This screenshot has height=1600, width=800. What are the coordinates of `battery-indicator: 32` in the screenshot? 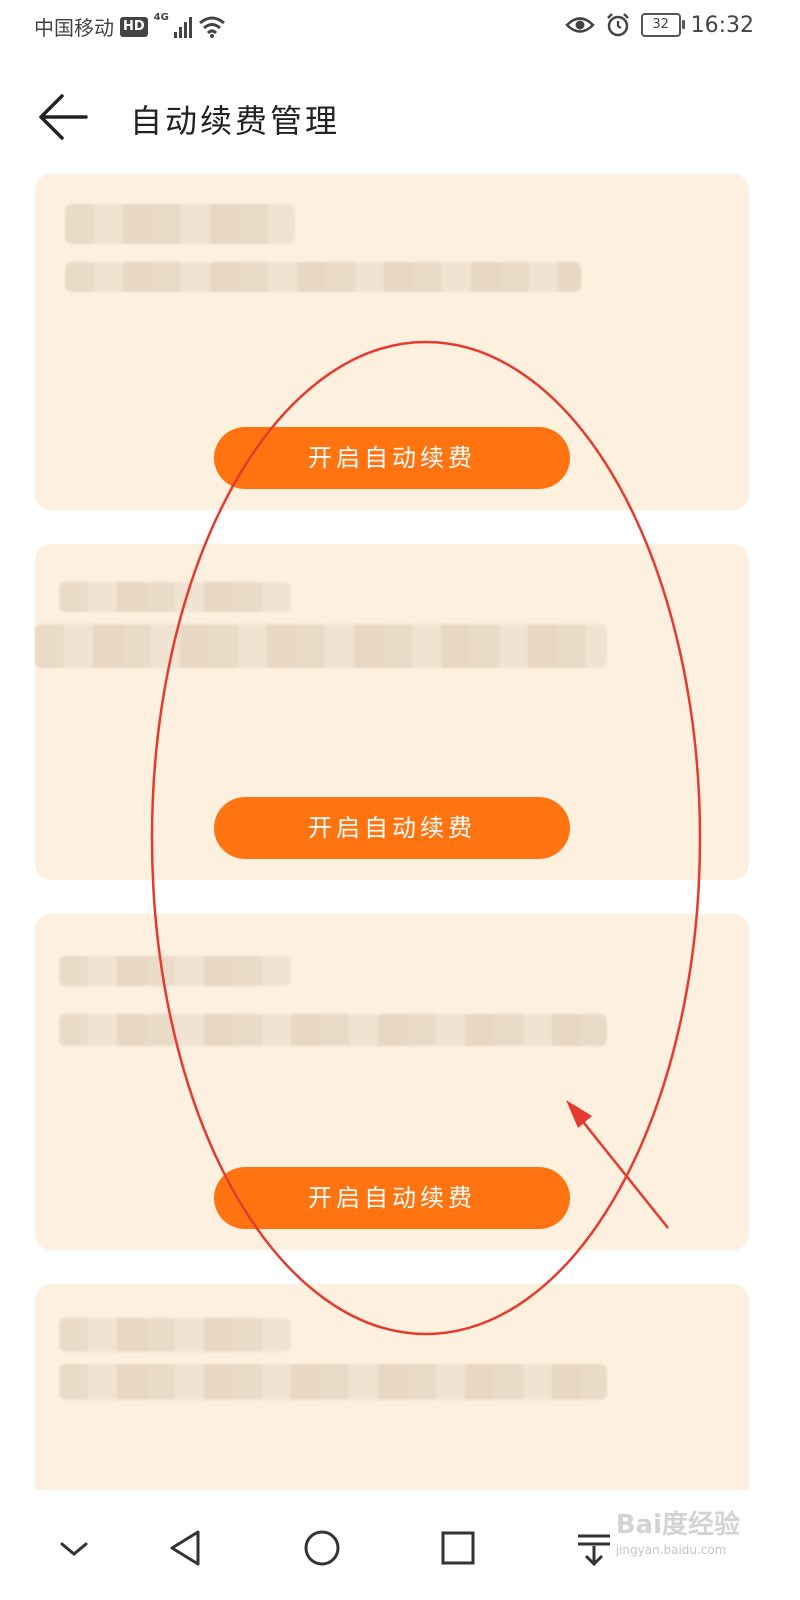 It's located at (662, 25).